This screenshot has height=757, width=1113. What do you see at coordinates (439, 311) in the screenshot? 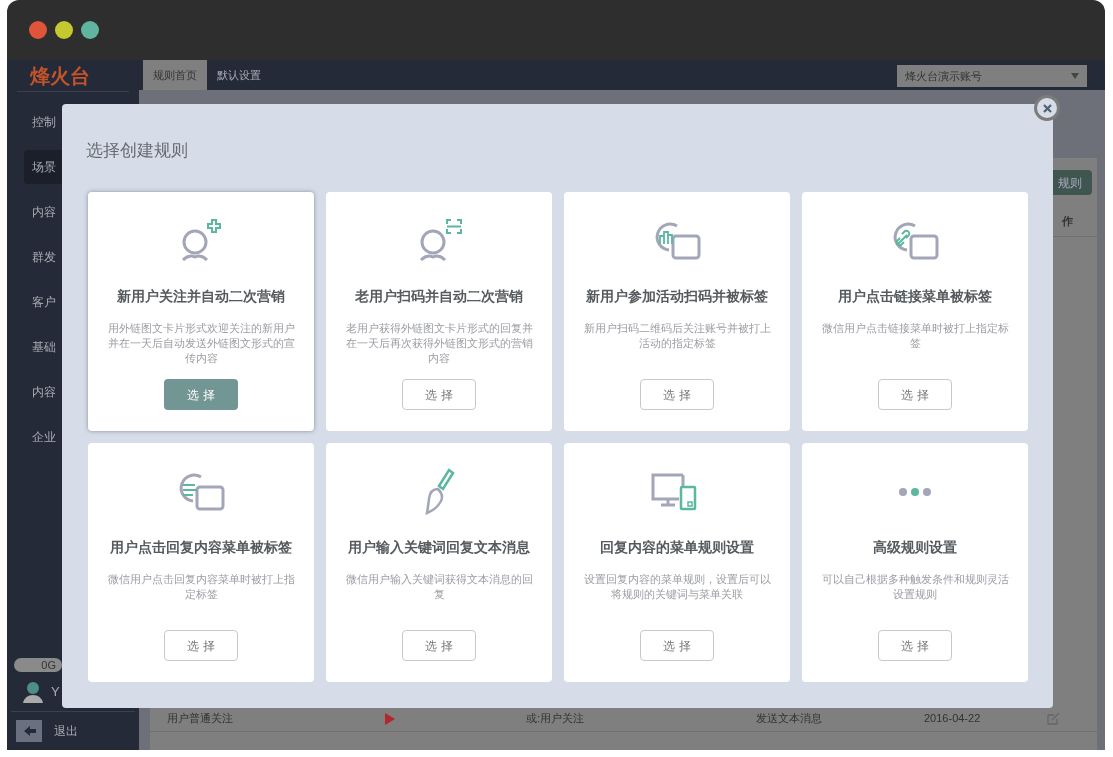
I see `rule-card: 老用户扫码并自动二次营销 老用户获得外链图文卡片形式的回复并在一天后再次获得外链图文形式的营销内容 选 择` at bounding box center [439, 311].